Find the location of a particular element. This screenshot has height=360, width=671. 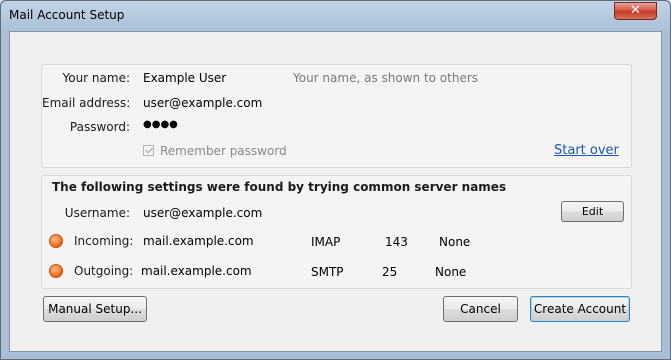

edit-button-label: Edit is located at coordinates (592, 211).